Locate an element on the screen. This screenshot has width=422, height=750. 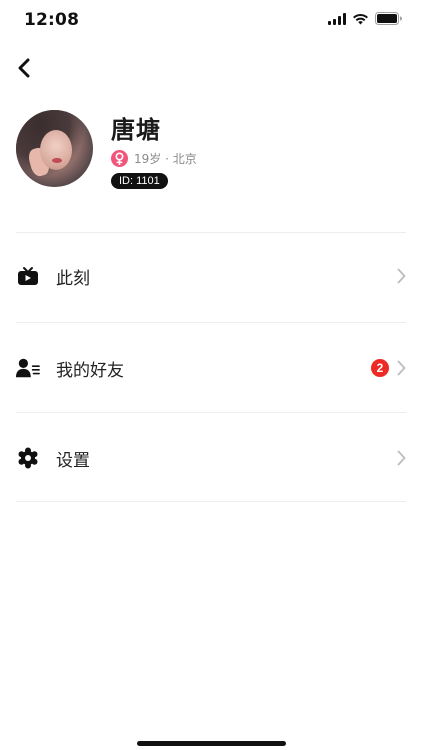
wifi-icon is located at coordinates (360, 19).